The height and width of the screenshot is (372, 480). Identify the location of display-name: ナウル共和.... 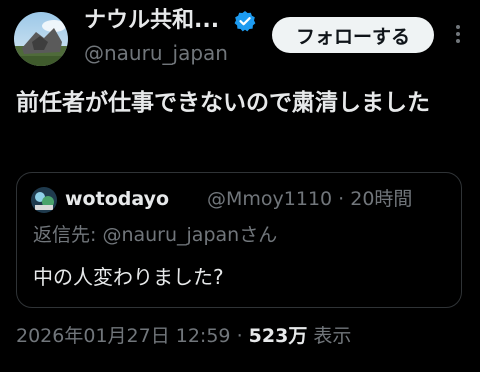
(151, 21).